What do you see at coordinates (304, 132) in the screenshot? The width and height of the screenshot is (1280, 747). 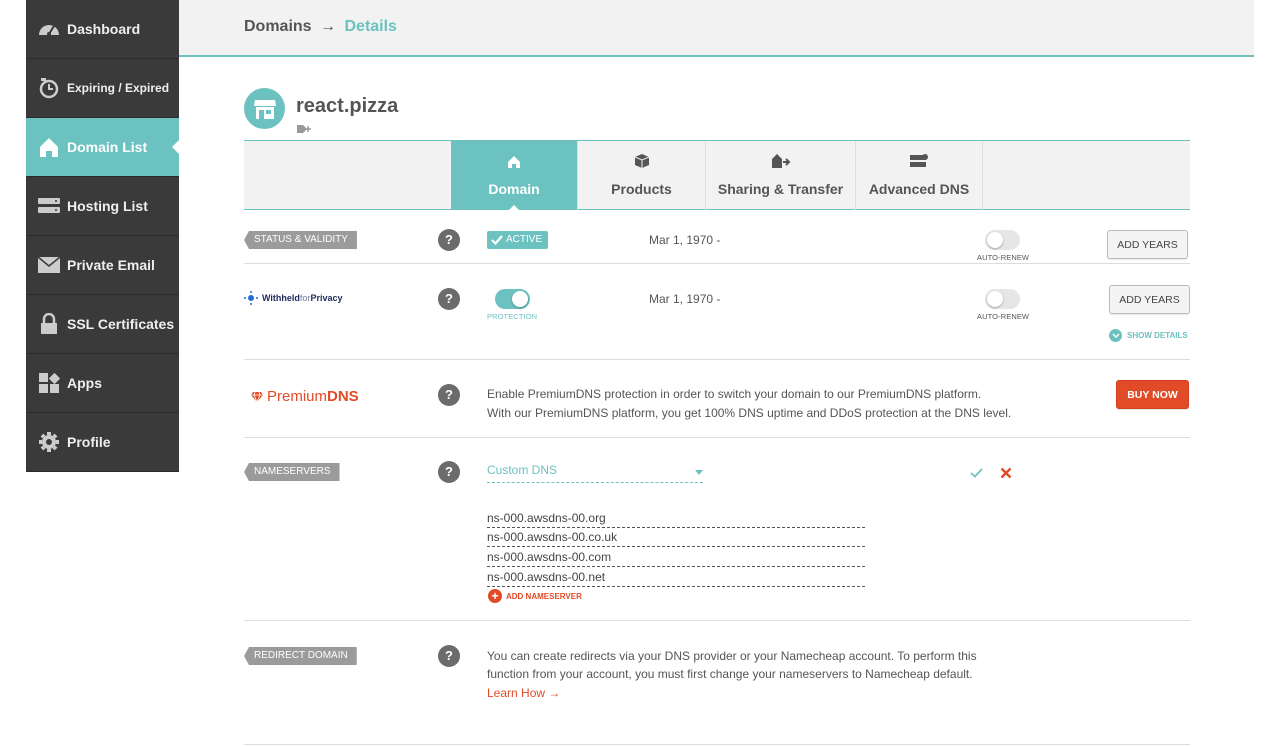 I see `tag-add-icon` at bounding box center [304, 132].